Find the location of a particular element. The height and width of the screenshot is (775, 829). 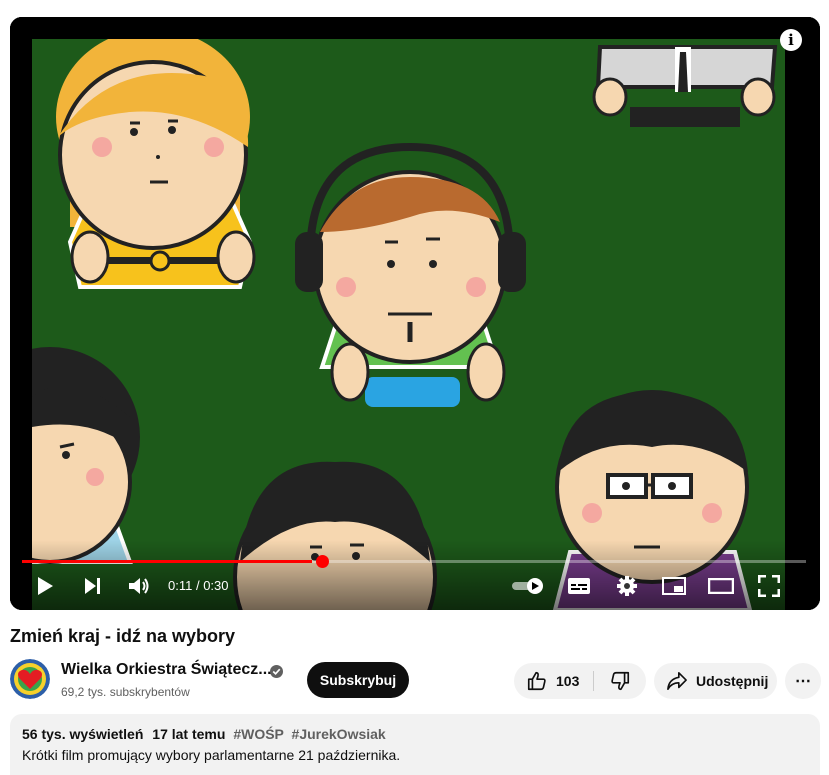

more-actions-button: ⋯ is located at coordinates (803, 681).